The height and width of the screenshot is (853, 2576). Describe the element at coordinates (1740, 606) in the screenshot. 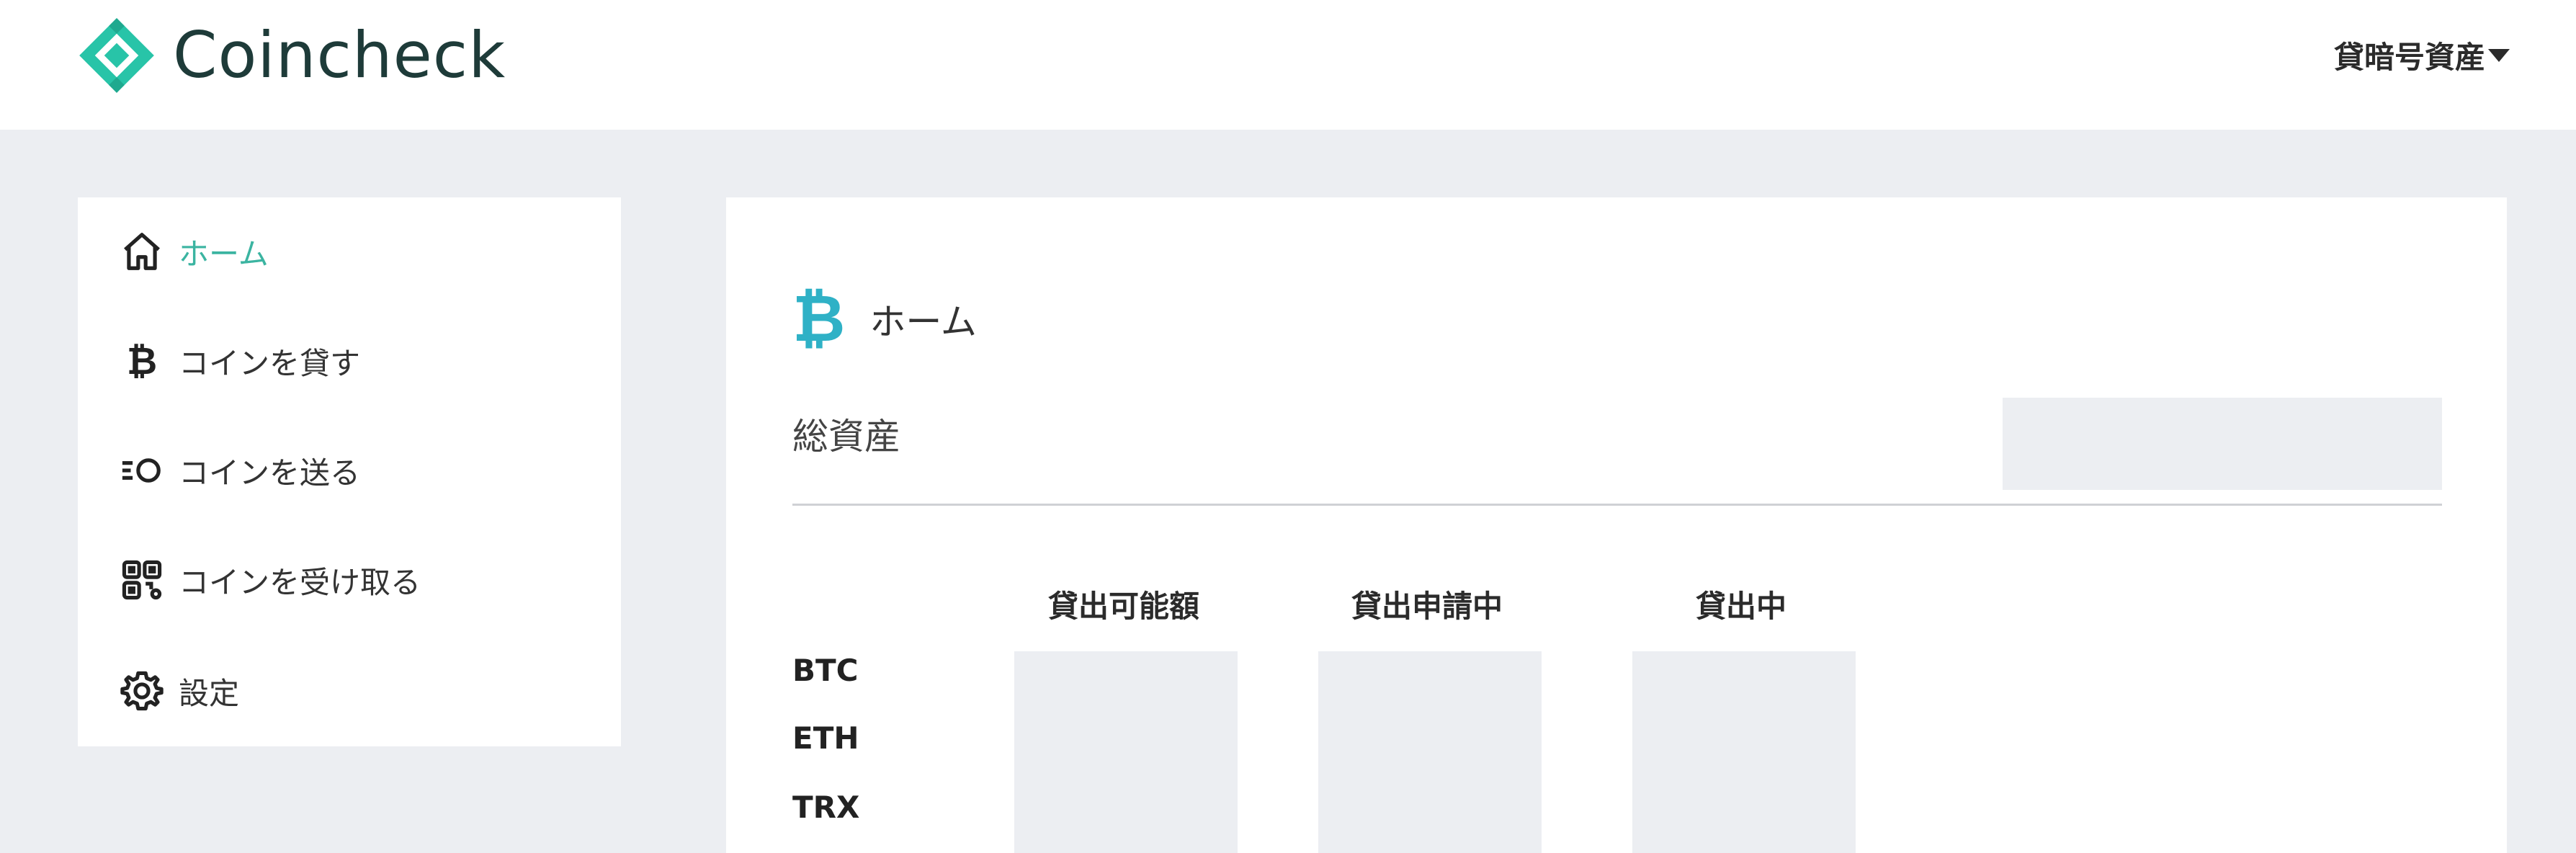

I see `column-header-lending: 貸出中` at that location.